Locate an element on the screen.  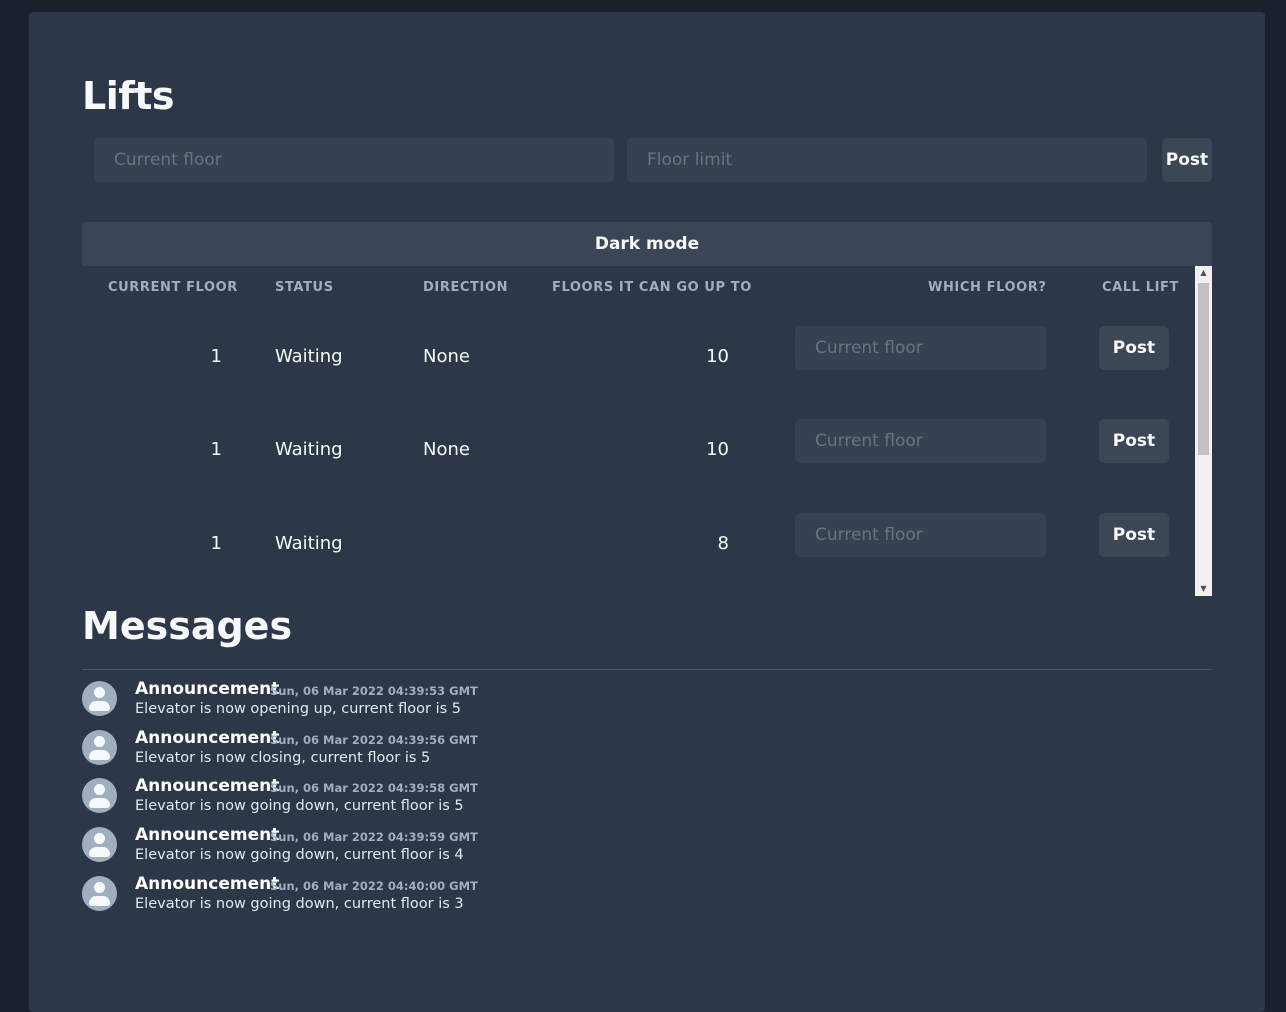
header-status: STATUS is located at coordinates (304, 287).